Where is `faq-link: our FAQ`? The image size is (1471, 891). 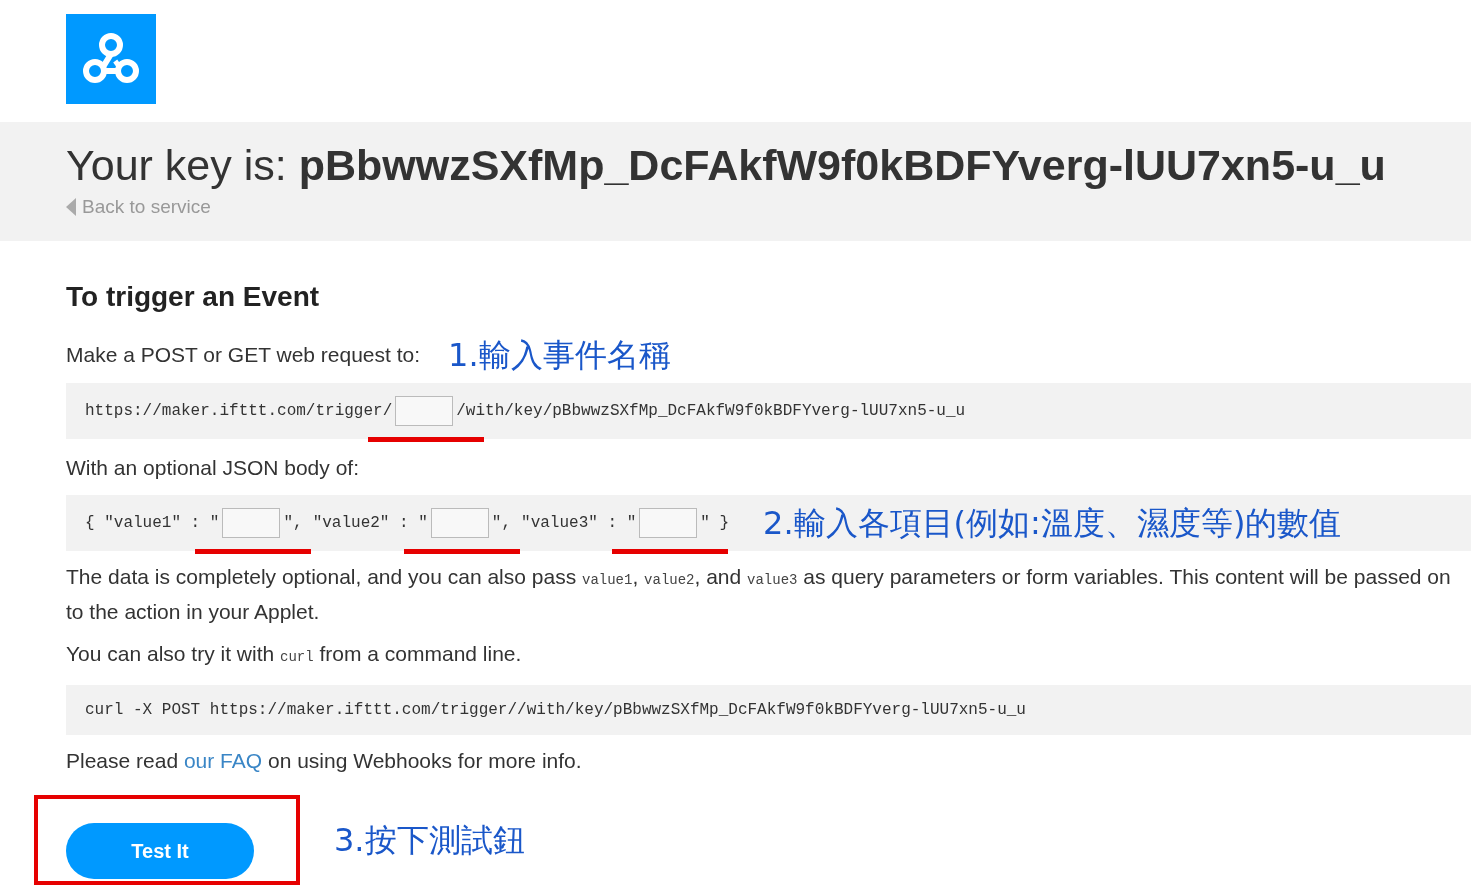 faq-link: our FAQ is located at coordinates (223, 760).